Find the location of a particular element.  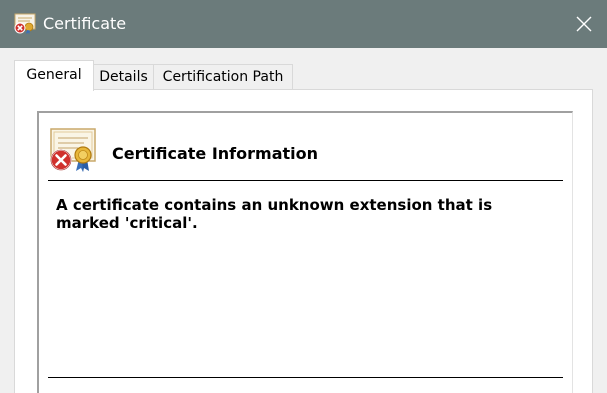

tab-details: Details is located at coordinates (123, 76).